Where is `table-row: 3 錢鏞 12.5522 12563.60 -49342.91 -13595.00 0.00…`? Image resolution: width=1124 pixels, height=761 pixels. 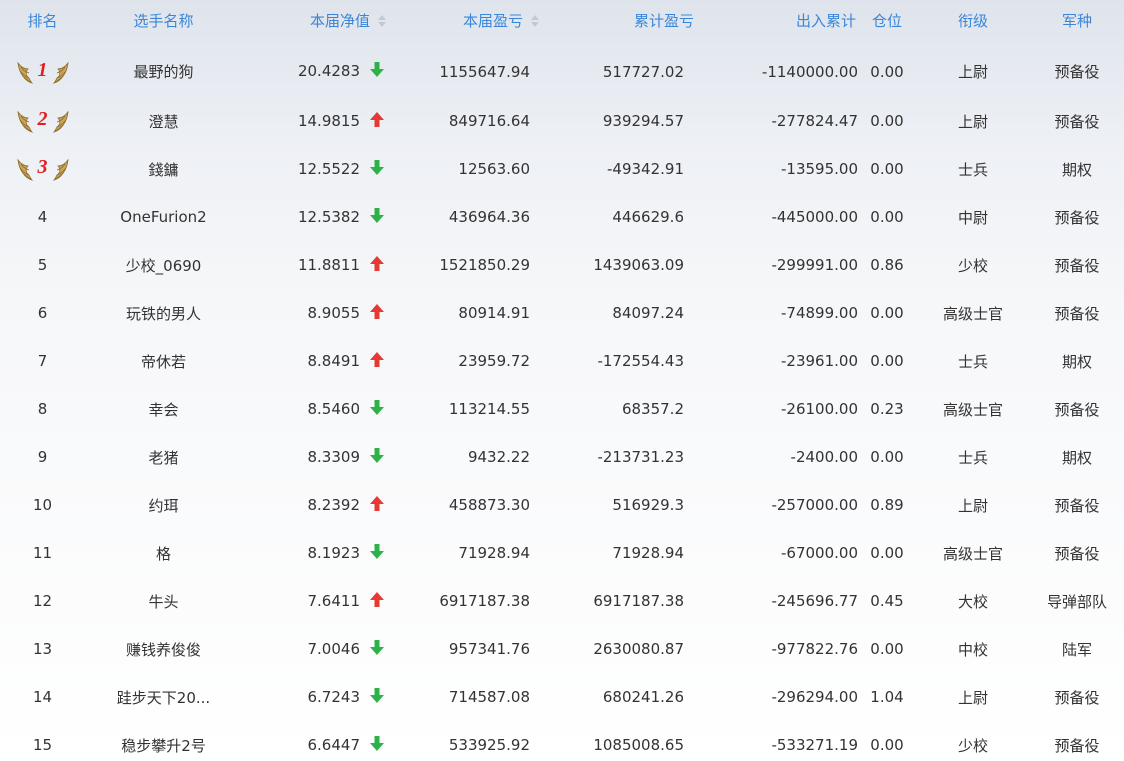
table-row: 3 錢鏞 12.5522 12563.60 -49342.91 -13595.00 0.00… is located at coordinates (562, 169).